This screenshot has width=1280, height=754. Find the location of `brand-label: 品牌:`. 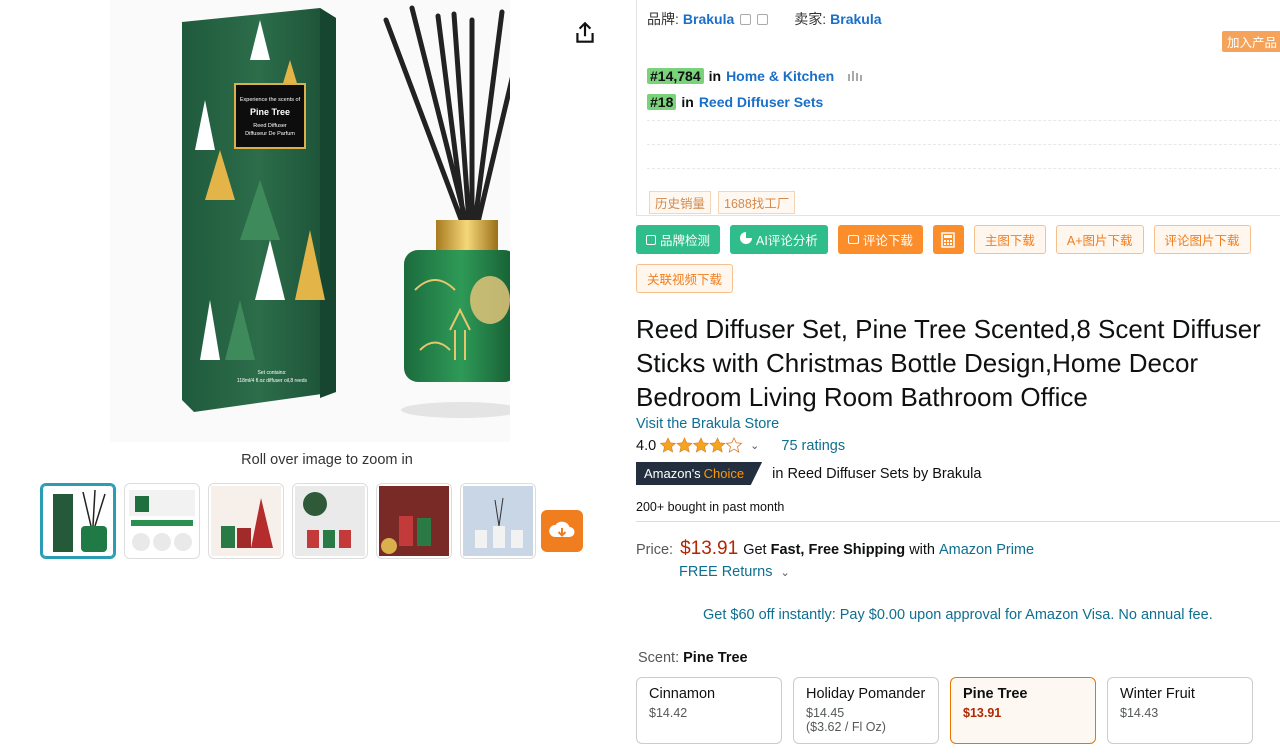

brand-label: 品牌: is located at coordinates (663, 19).